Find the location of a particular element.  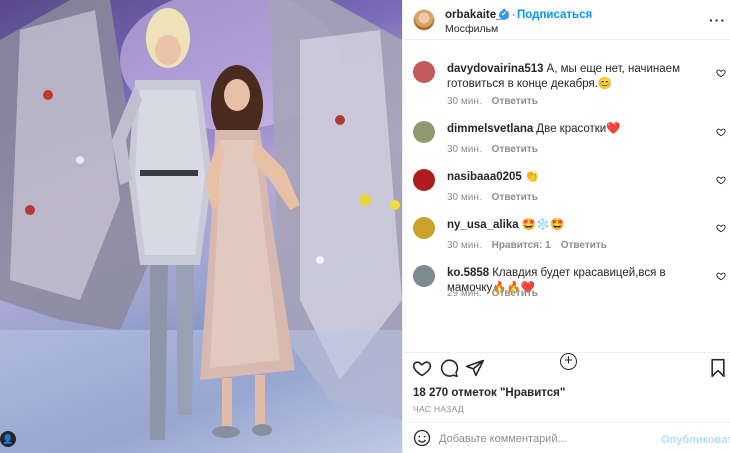

publish-button: Опубликовать is located at coordinates (695, 440).